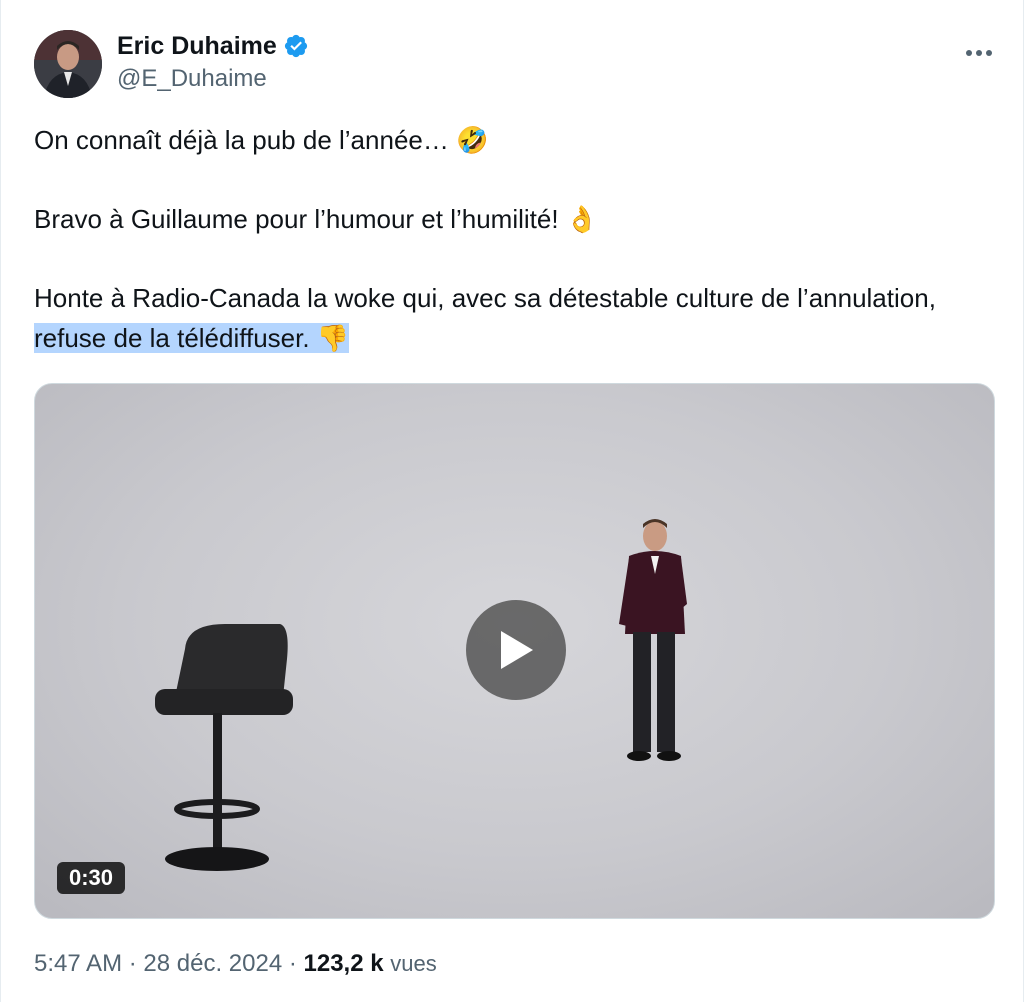 This screenshot has height=1002, width=1024. What do you see at coordinates (296, 46) in the screenshot?
I see `verified-badge-icon` at bounding box center [296, 46].